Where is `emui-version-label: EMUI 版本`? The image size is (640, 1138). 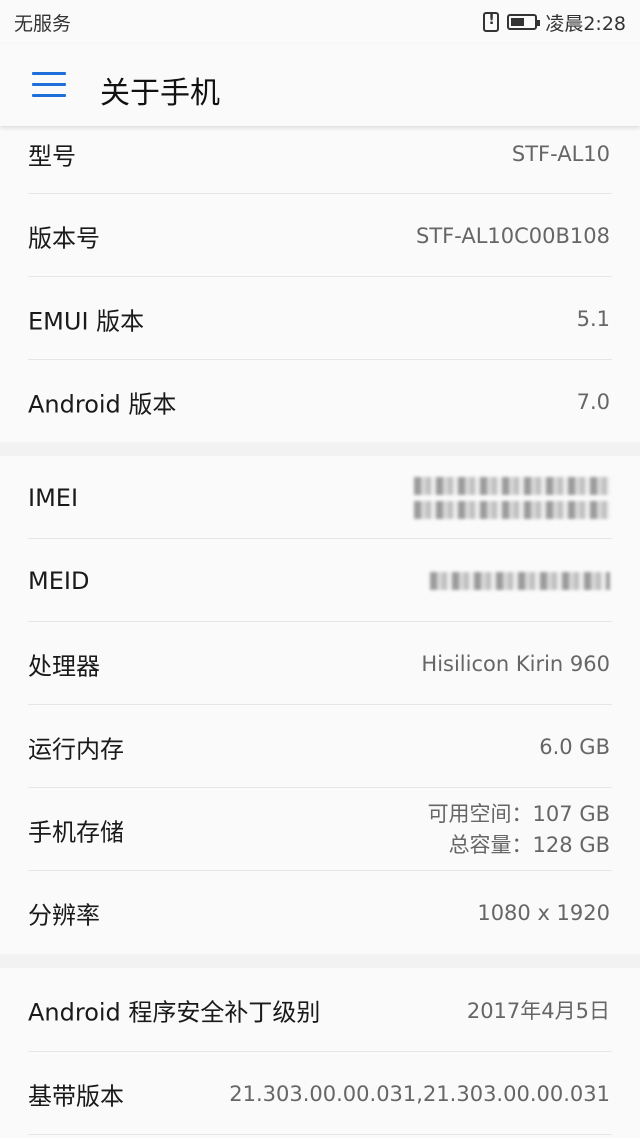
emui-version-label: EMUI 版本 is located at coordinates (86, 321).